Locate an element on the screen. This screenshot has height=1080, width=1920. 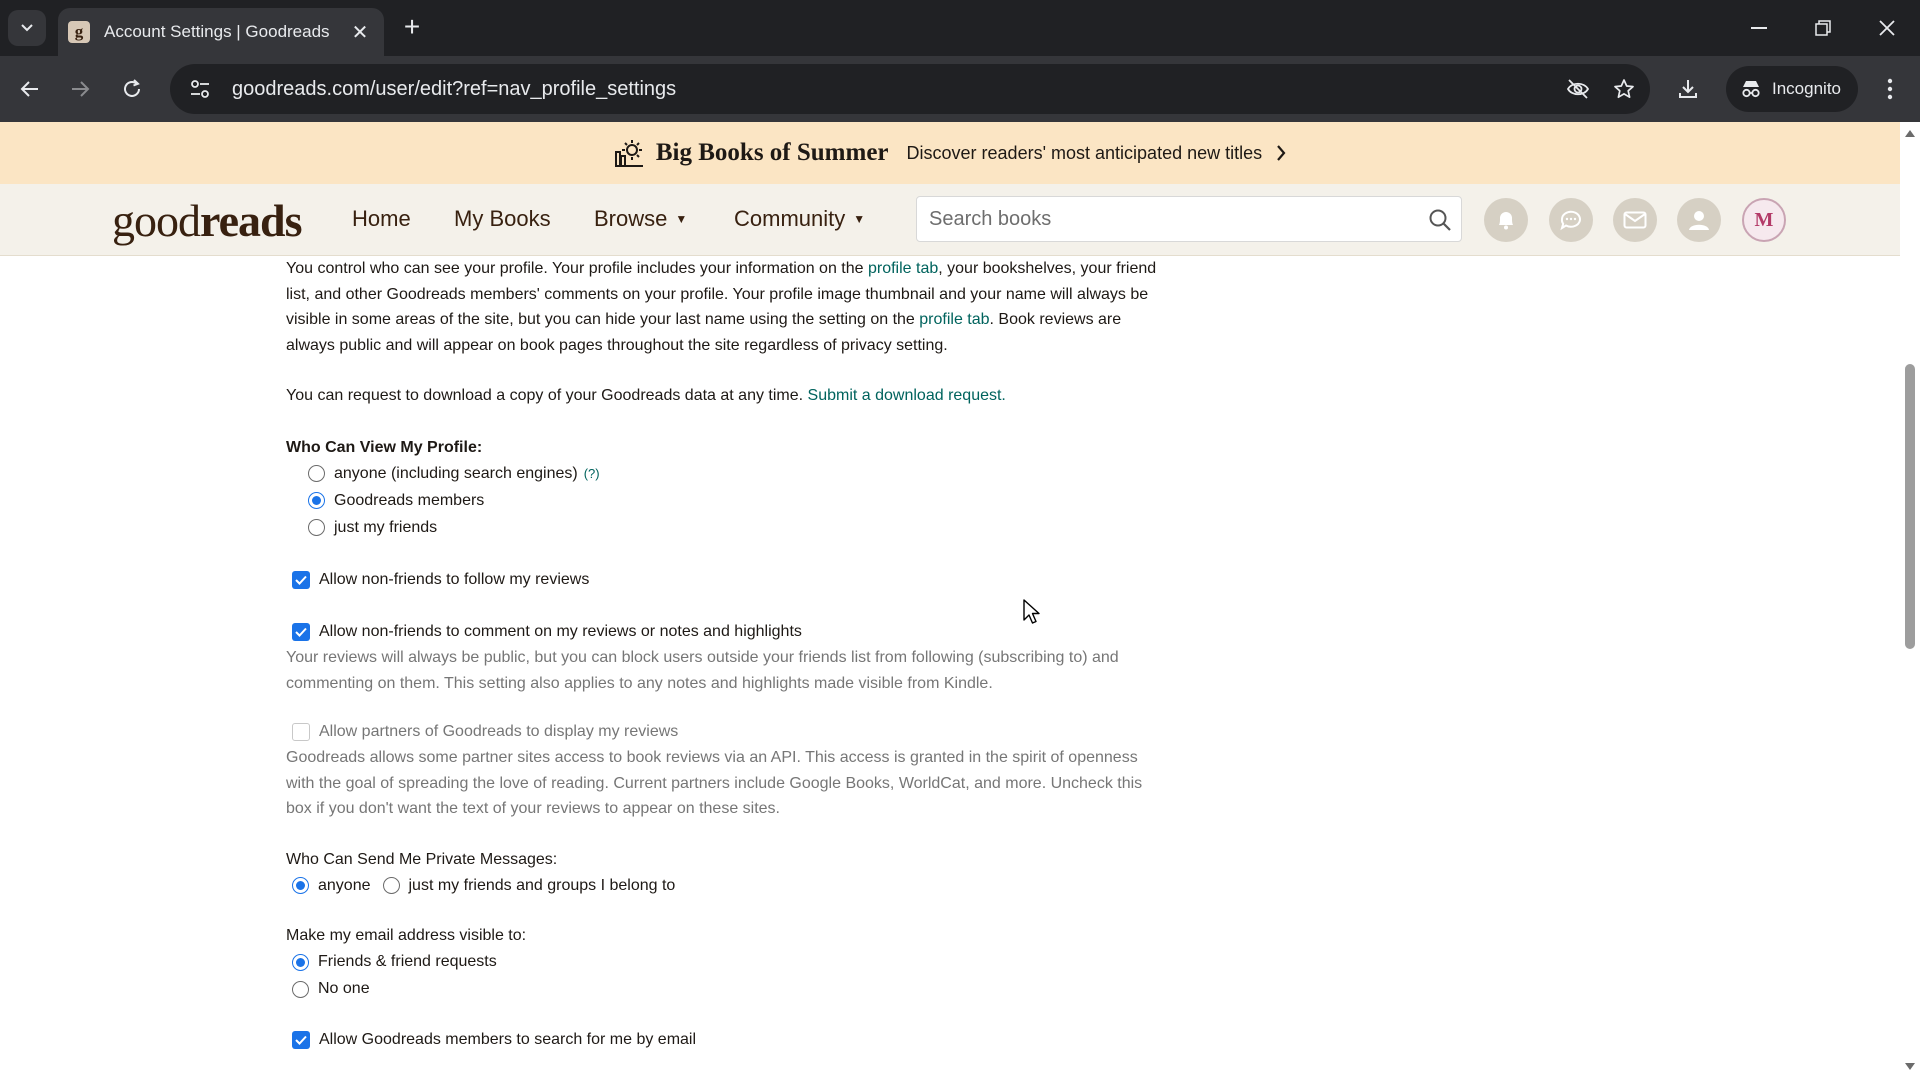
friends-icon is located at coordinates (1699, 220).